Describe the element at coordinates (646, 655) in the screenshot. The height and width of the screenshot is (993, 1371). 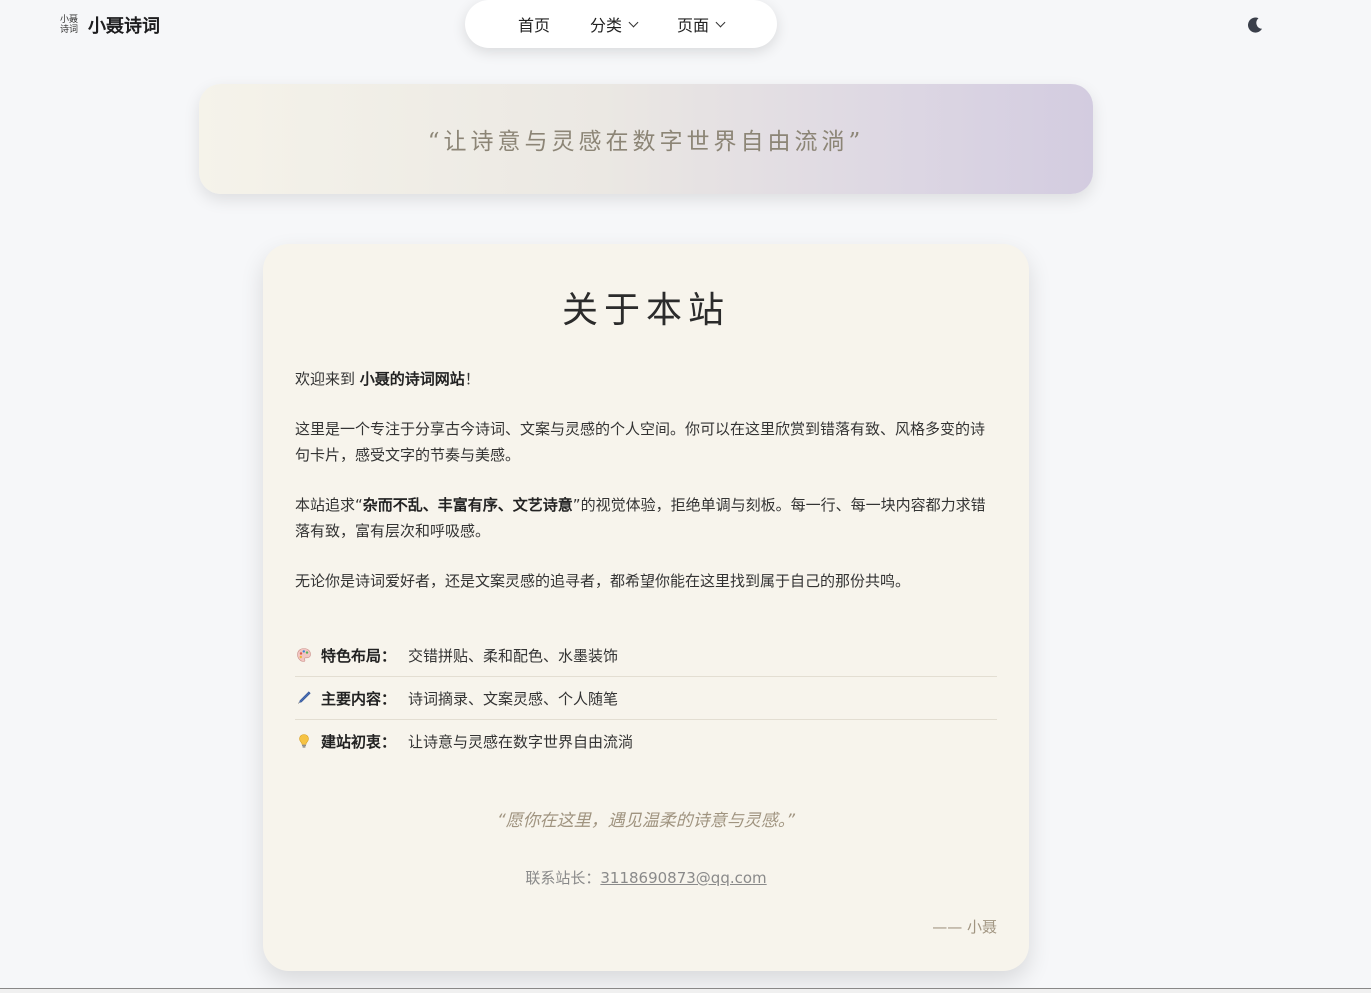
I see `feature-row-layout: 特色布局： 交错拼贴、柔和配色、水墨装饰` at that location.